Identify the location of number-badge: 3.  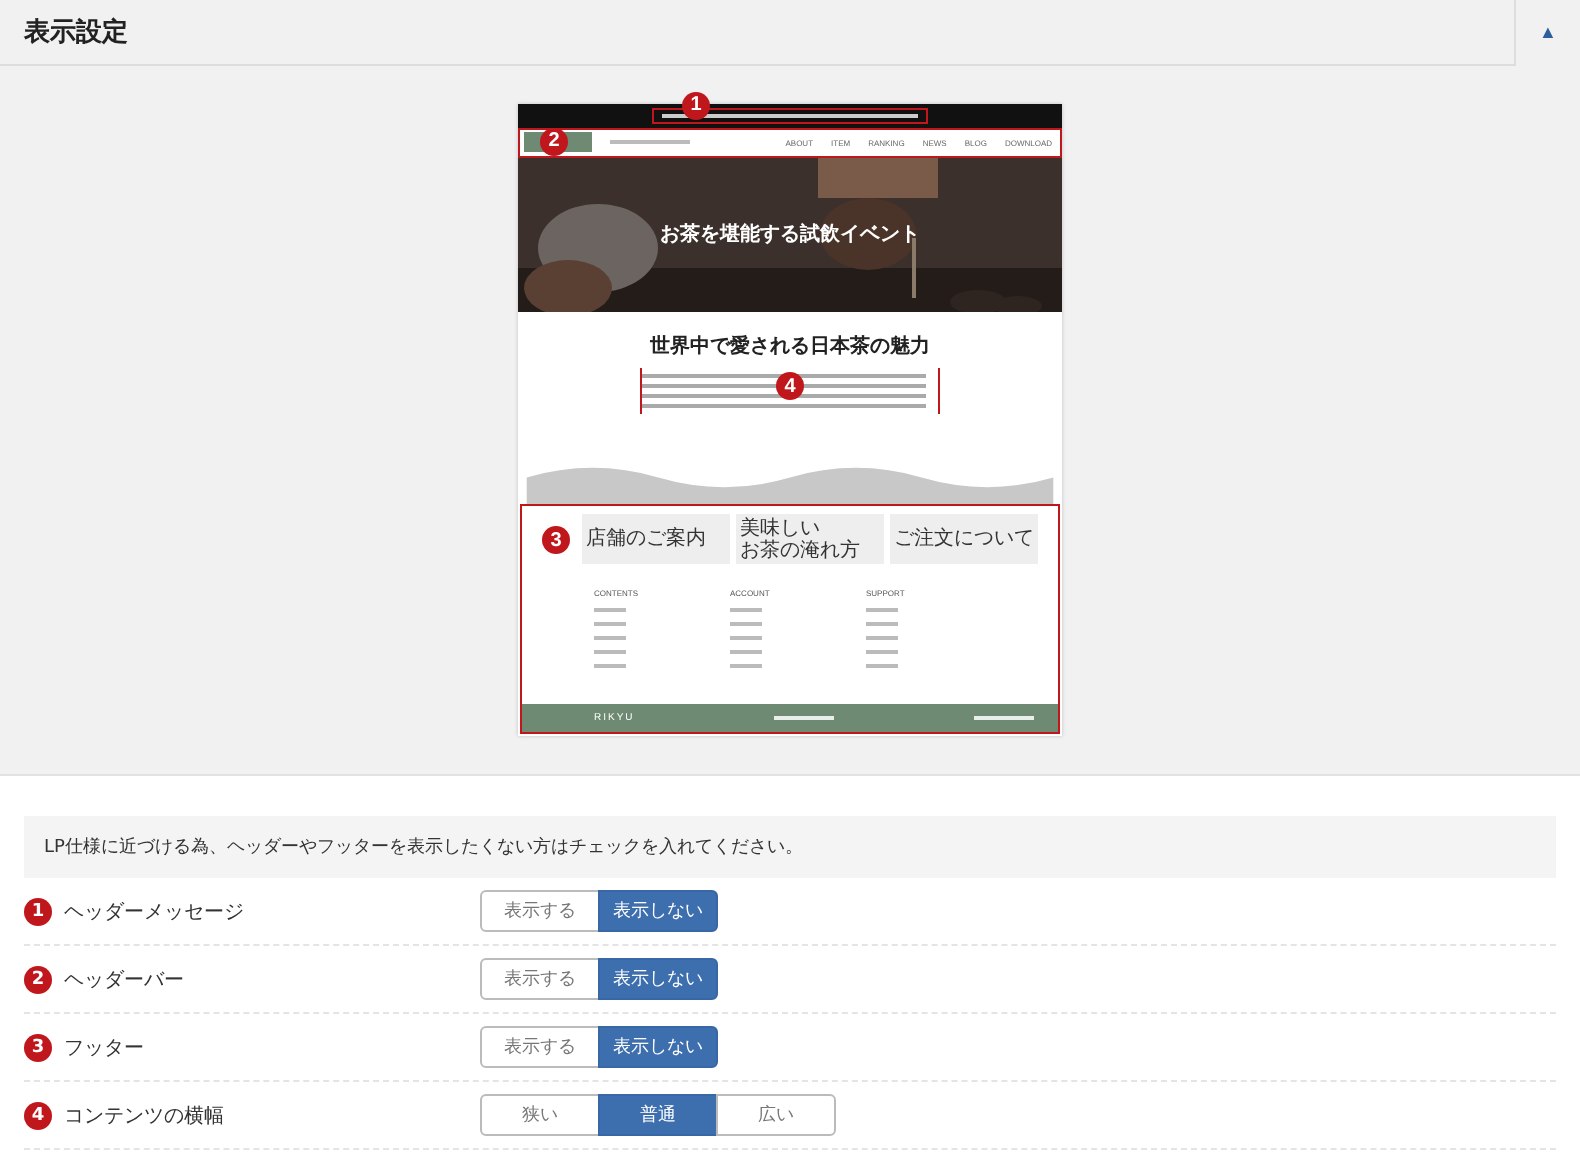
(38, 1047).